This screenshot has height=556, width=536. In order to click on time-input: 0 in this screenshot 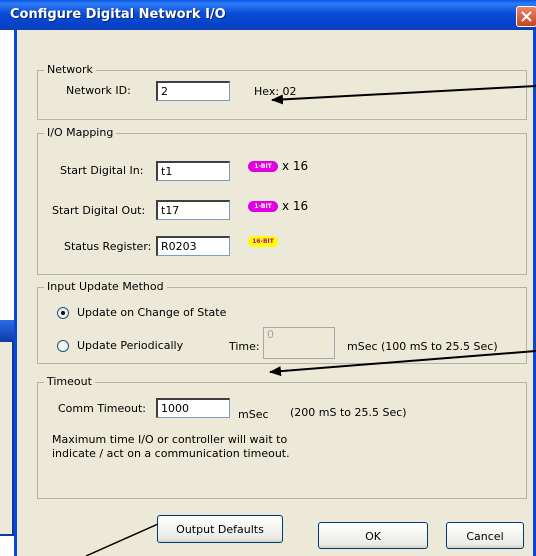, I will do `click(299, 343)`.